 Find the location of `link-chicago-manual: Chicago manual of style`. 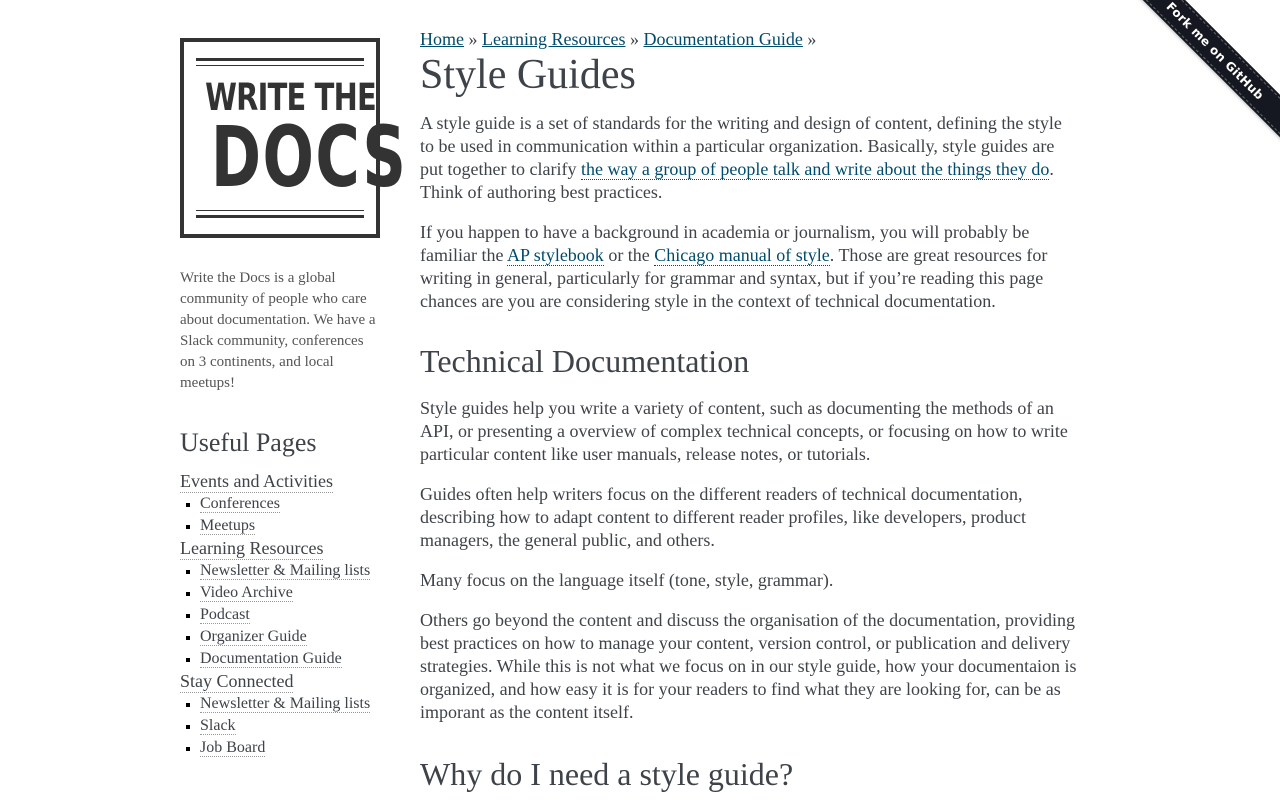

link-chicago-manual: Chicago manual of style is located at coordinates (742, 255).